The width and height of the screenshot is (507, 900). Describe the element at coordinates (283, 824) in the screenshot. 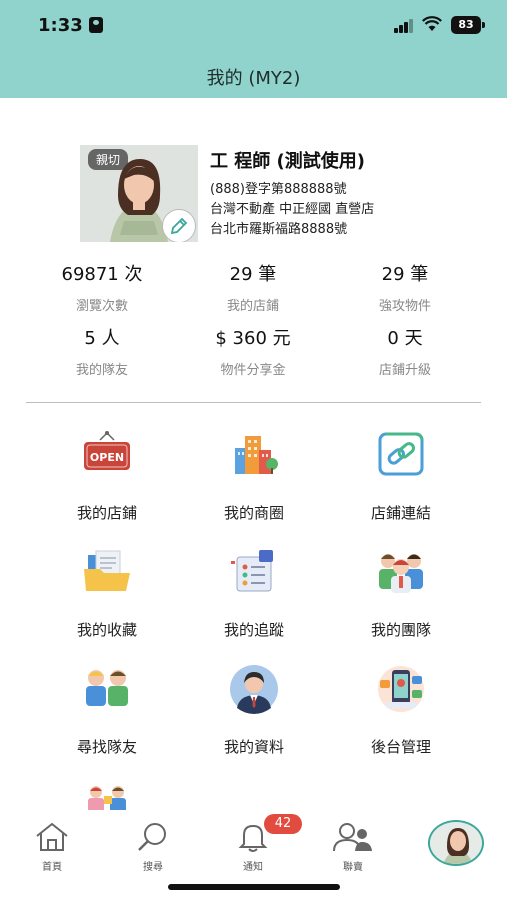

I see `notification-count-badge: 42` at that location.